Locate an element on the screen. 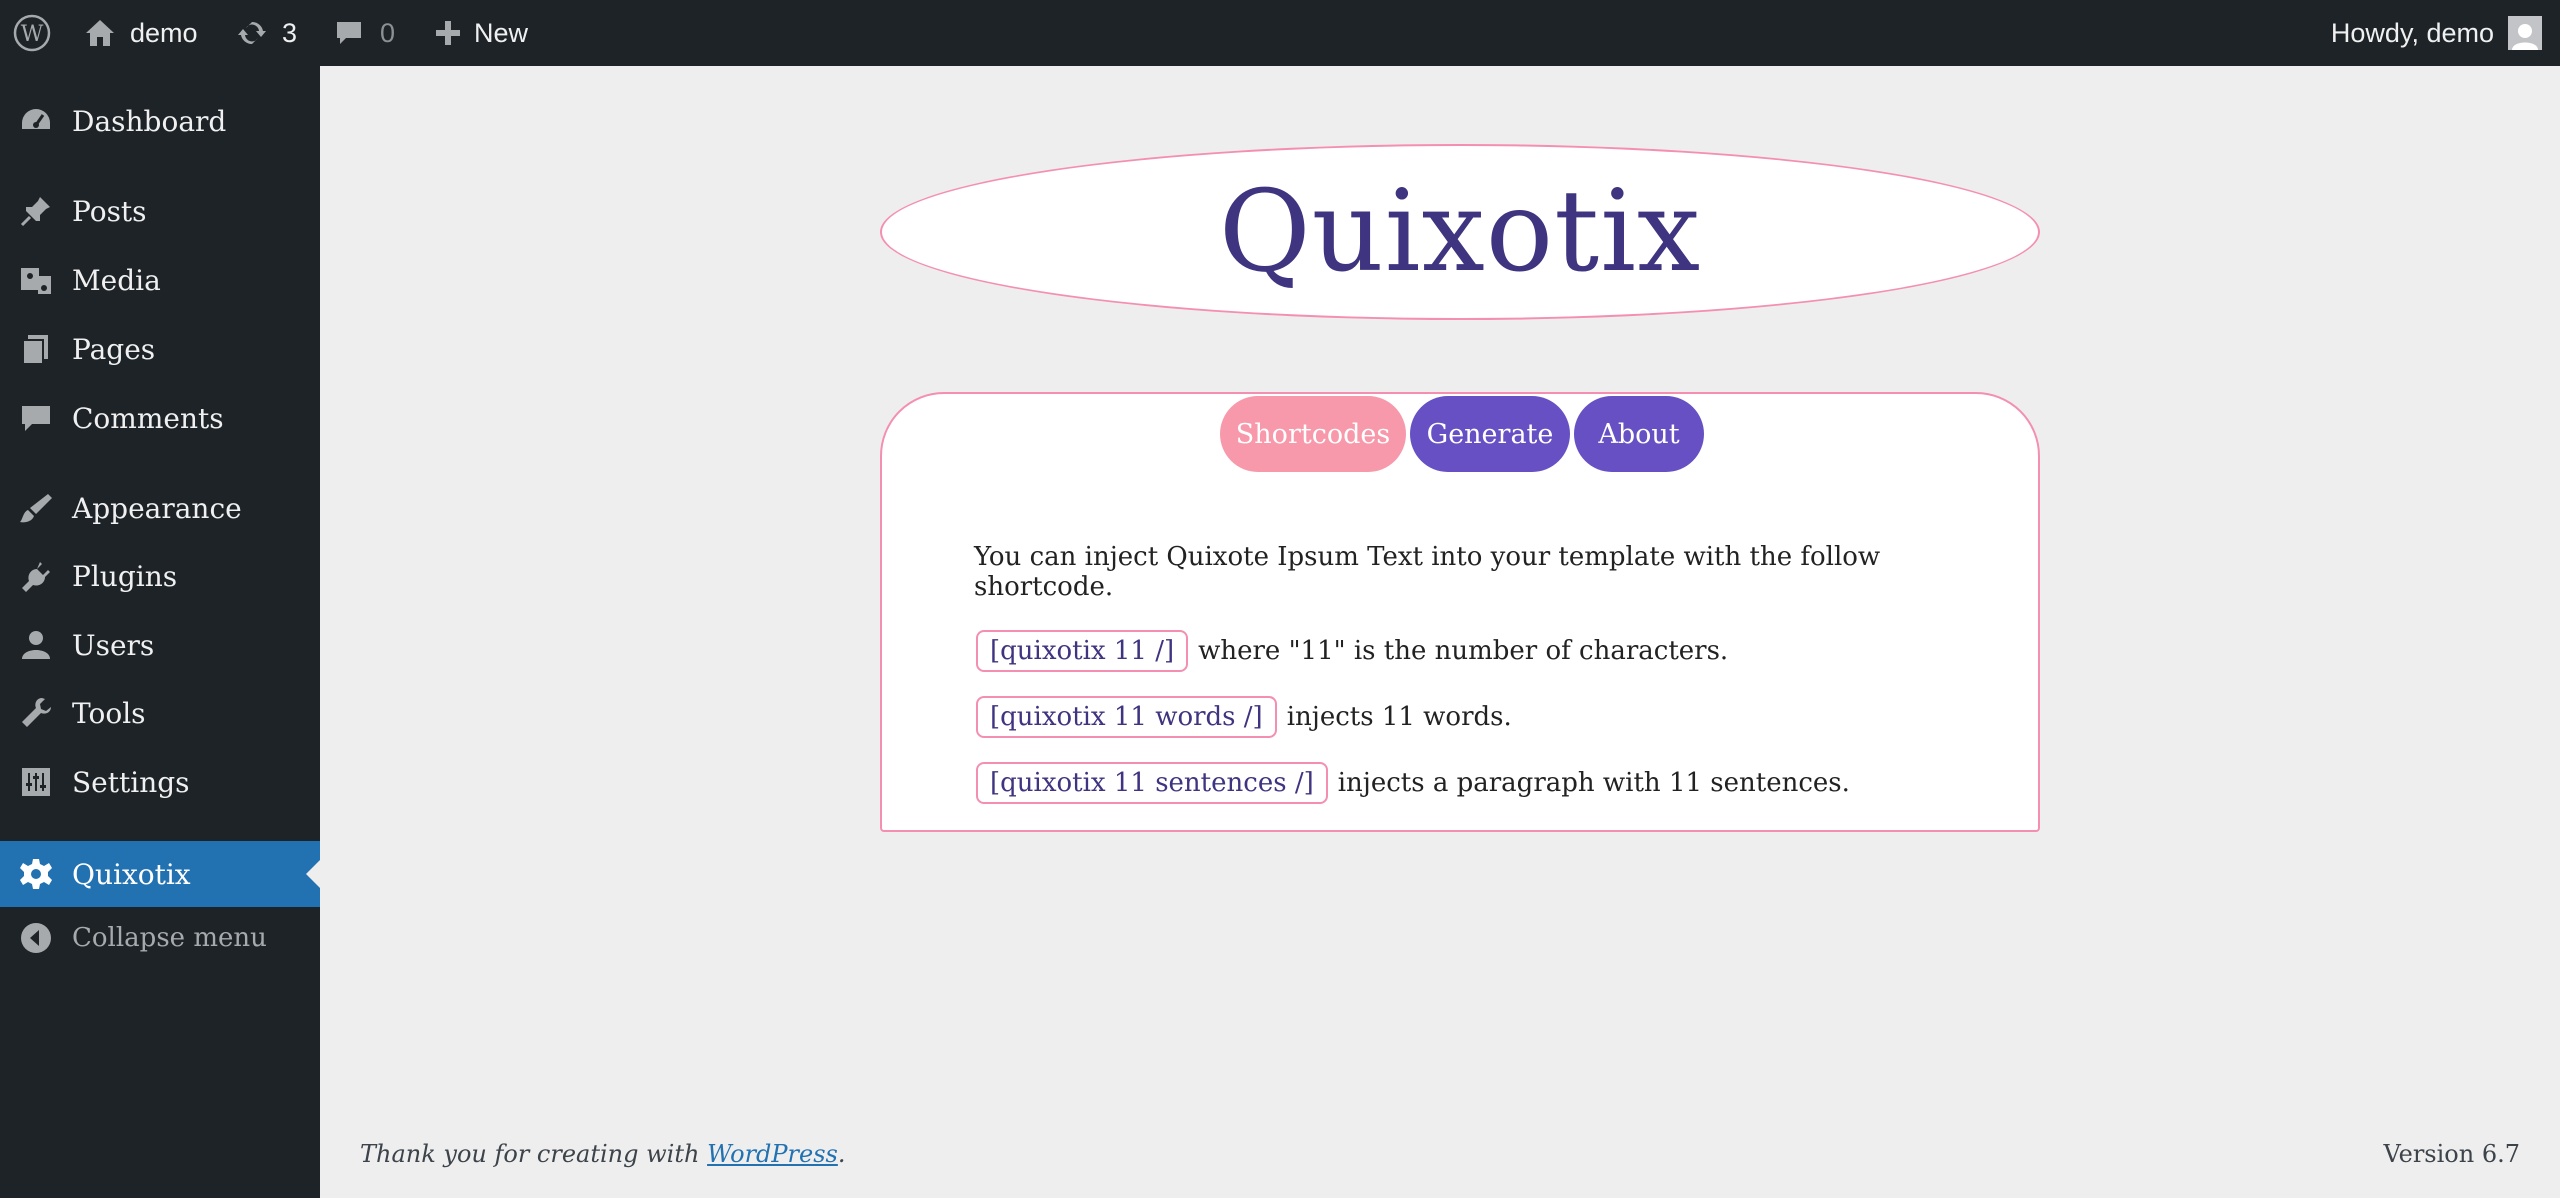 This screenshot has width=2560, height=1198. sidebar-item-quixotix: Quixotix is located at coordinates (160, 874).